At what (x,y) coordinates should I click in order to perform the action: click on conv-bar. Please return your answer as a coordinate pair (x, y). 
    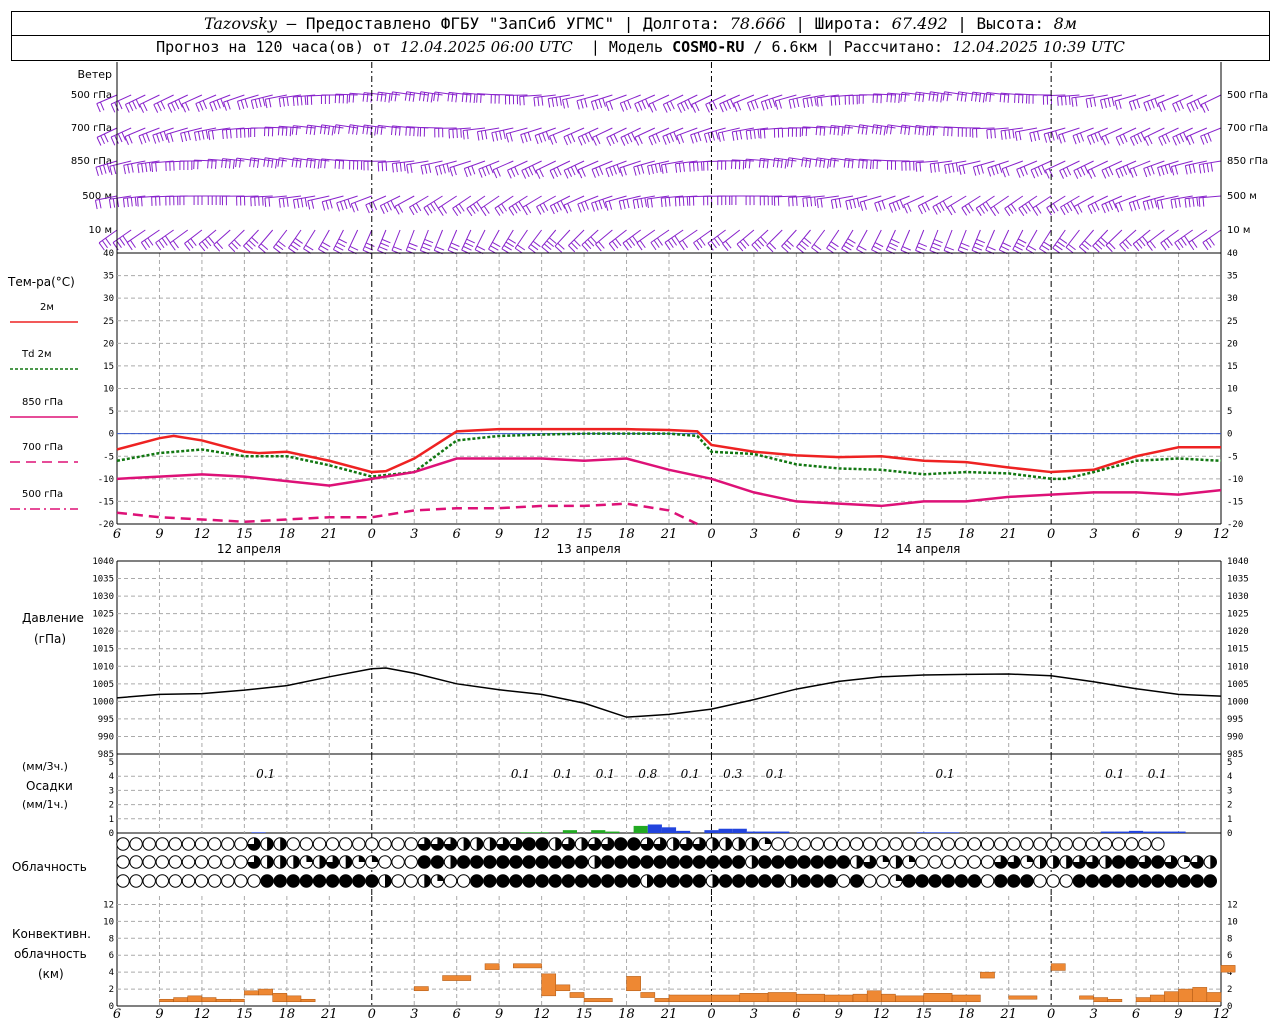
    Looking at the image, I should click on (265, 992).